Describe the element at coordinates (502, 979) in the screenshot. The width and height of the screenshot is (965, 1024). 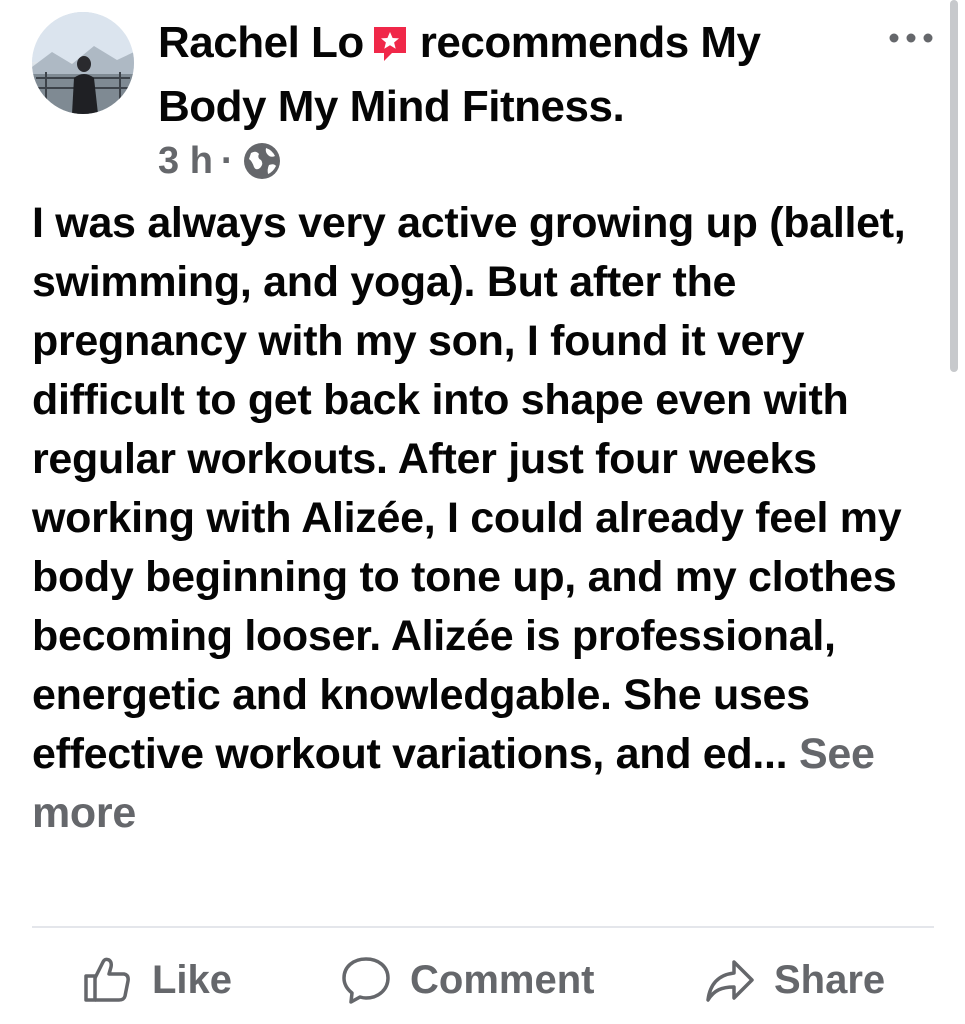
I see `comment-label: Comment` at that location.